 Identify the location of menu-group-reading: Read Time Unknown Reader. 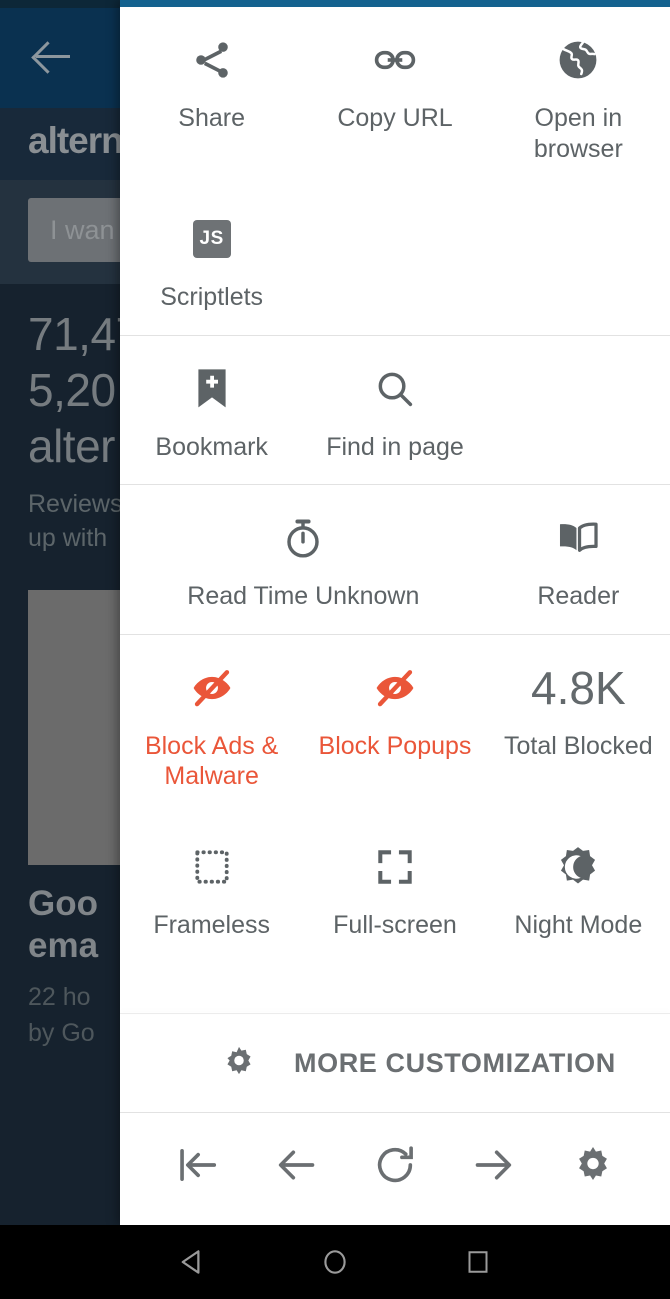
(395, 559).